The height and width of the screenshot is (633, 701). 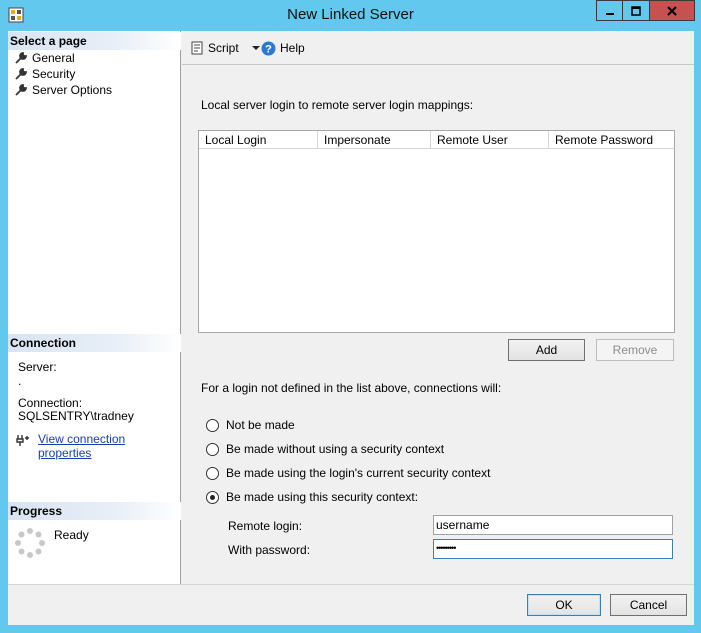 I want to click on remove-button: Remove, so click(x=635, y=350).